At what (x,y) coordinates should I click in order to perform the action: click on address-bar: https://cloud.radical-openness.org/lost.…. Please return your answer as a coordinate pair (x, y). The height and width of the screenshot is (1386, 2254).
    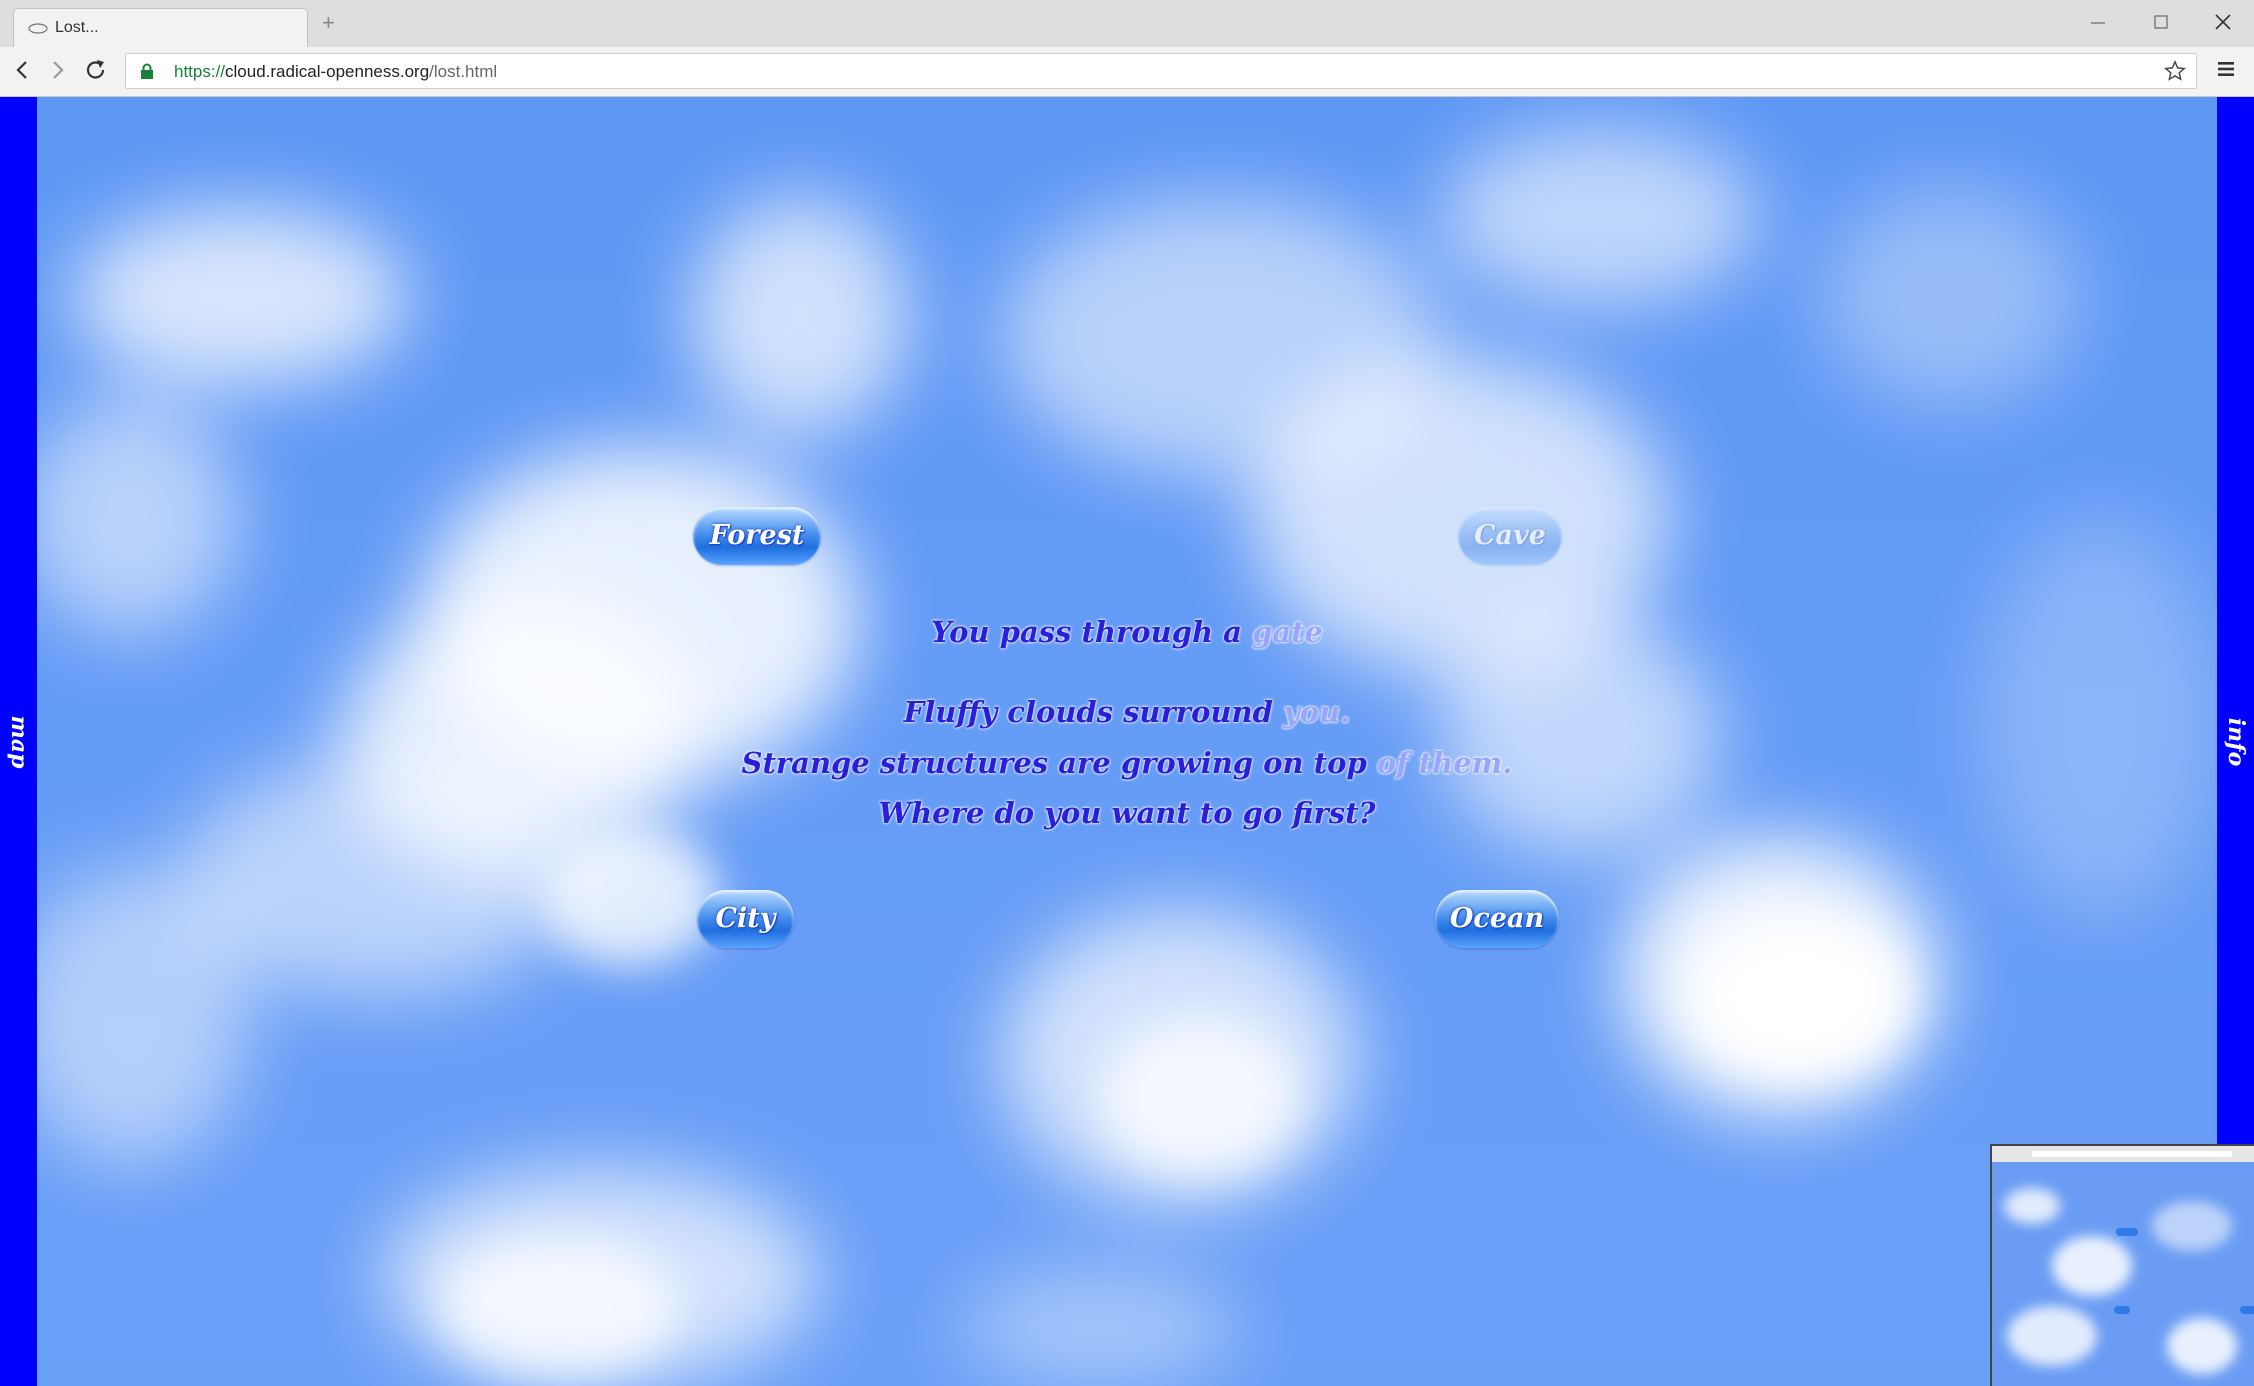
    Looking at the image, I should click on (1161, 71).